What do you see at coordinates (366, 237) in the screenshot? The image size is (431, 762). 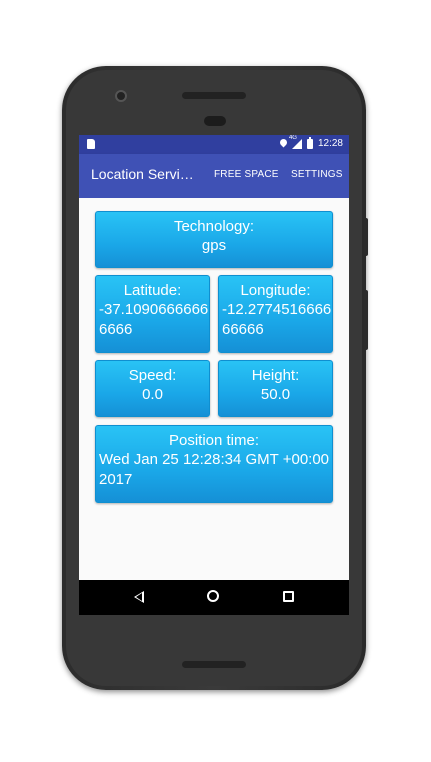 I see `power-button` at bounding box center [366, 237].